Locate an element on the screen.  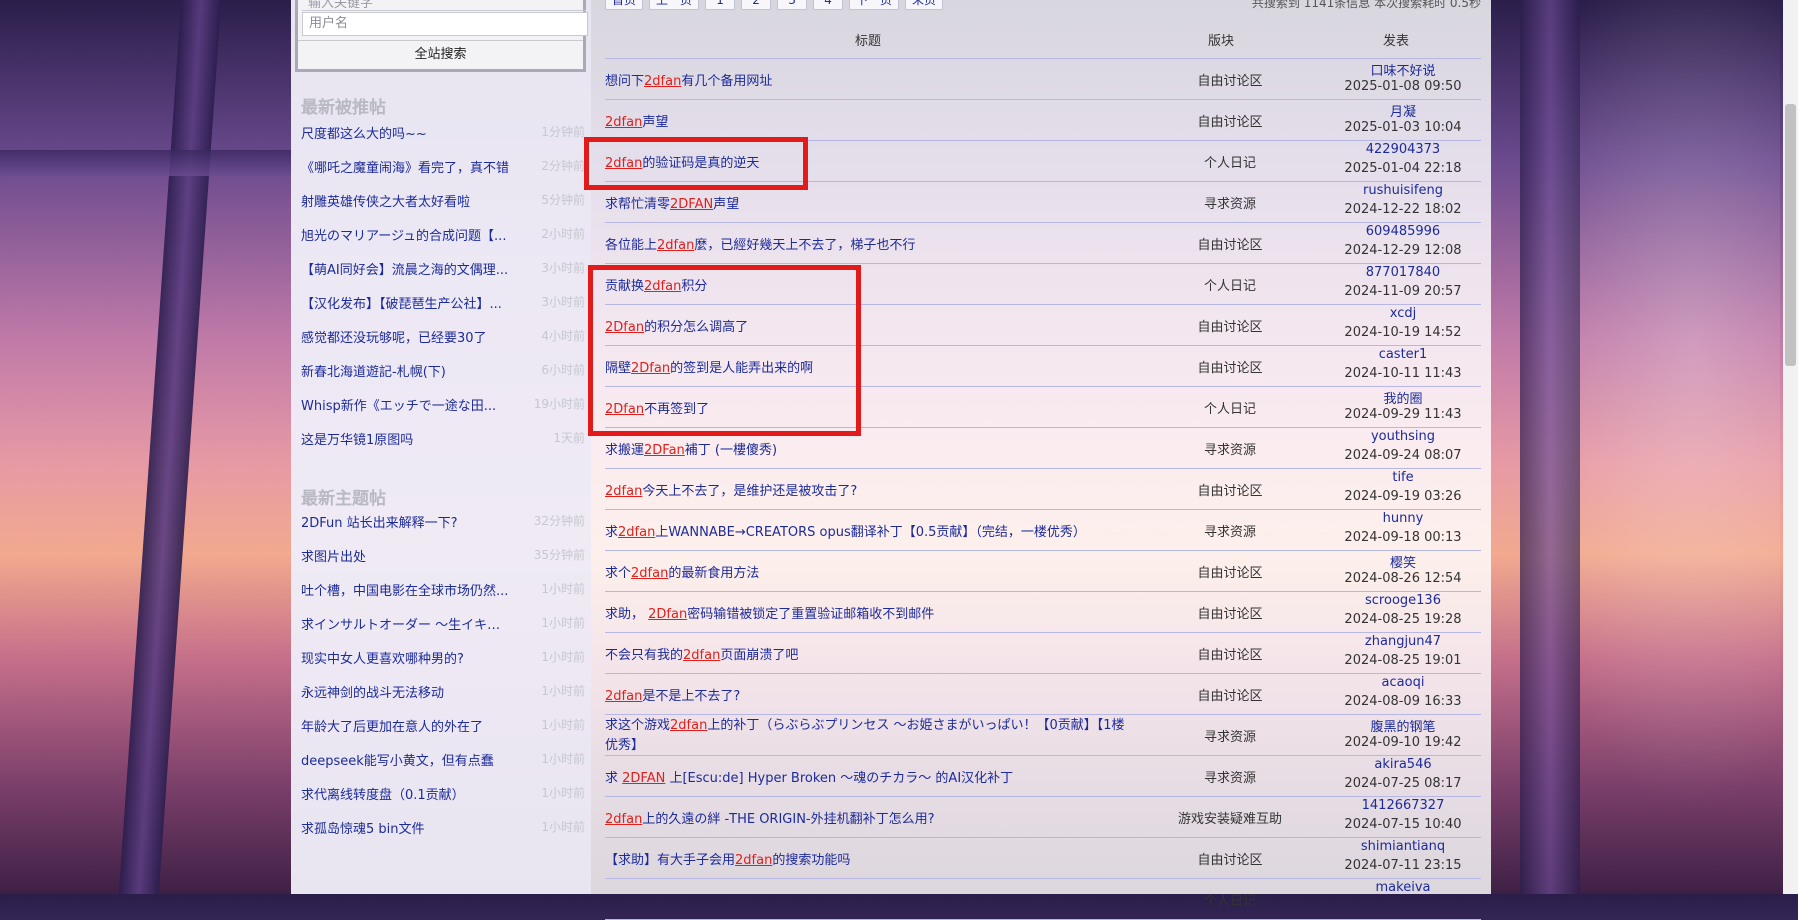
sidebar-post-item: 求孤岛惊魂5 bin文件 1小时前 is located at coordinates (445, 828).